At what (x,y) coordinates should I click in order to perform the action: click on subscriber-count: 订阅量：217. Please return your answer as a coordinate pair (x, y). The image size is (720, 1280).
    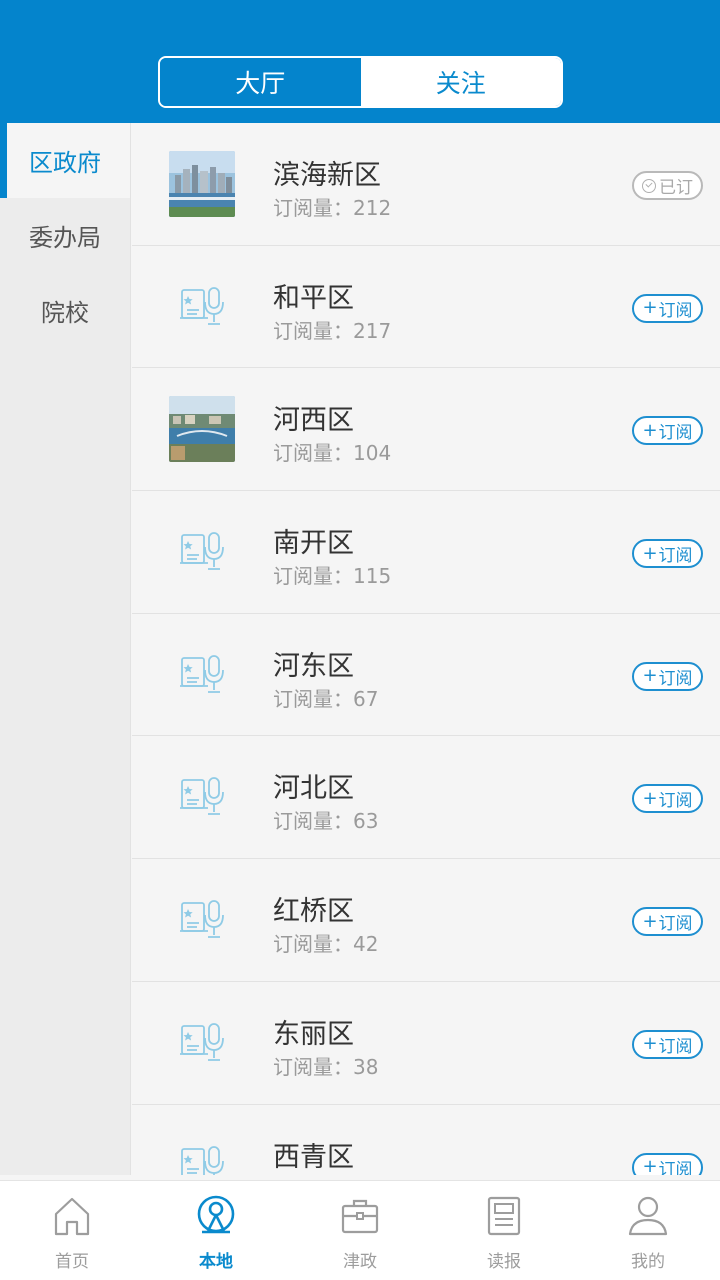
    Looking at the image, I should click on (332, 330).